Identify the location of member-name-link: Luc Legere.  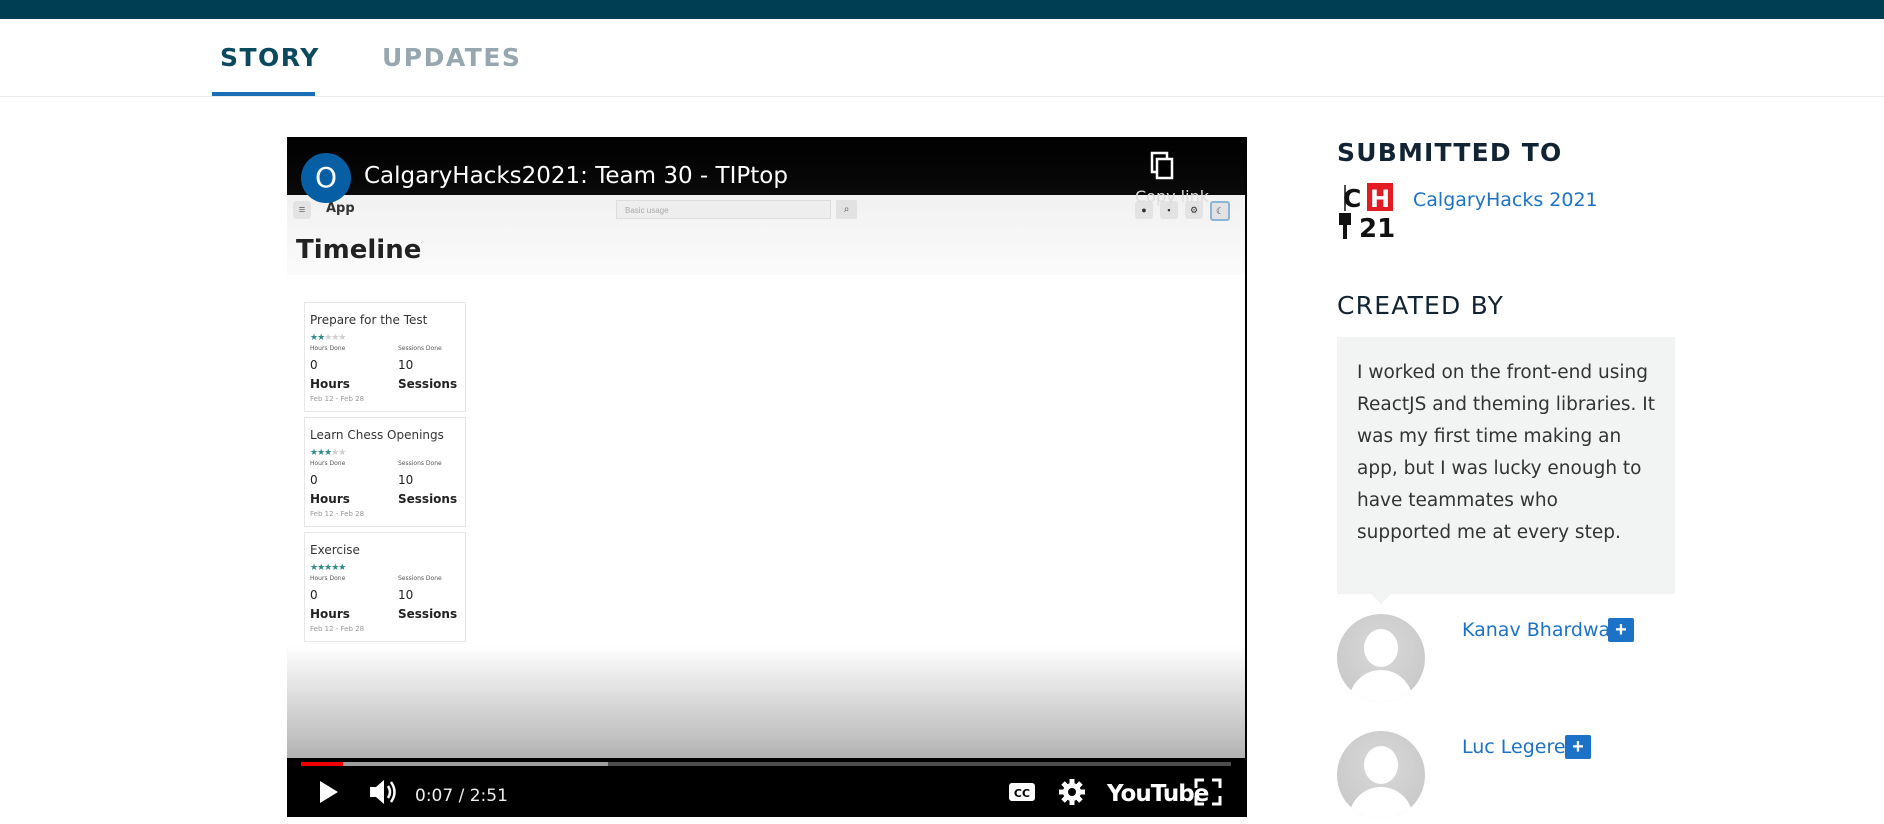
(1514, 747).